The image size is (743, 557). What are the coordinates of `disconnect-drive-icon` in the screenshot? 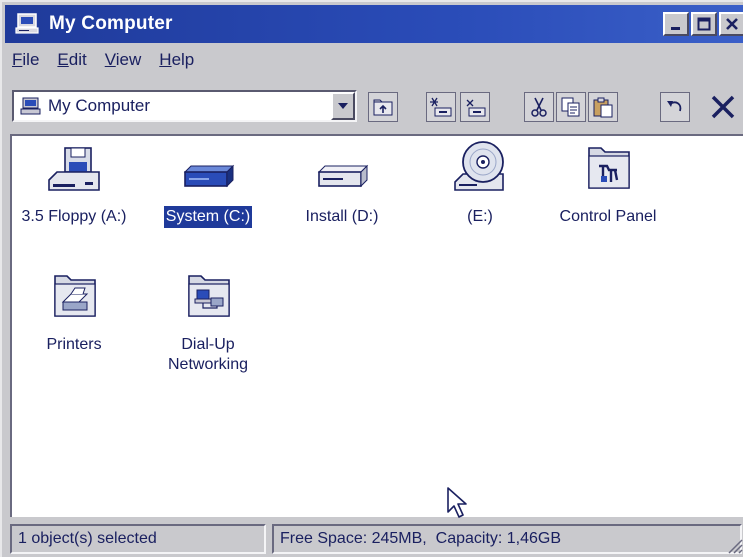 It's located at (476, 108).